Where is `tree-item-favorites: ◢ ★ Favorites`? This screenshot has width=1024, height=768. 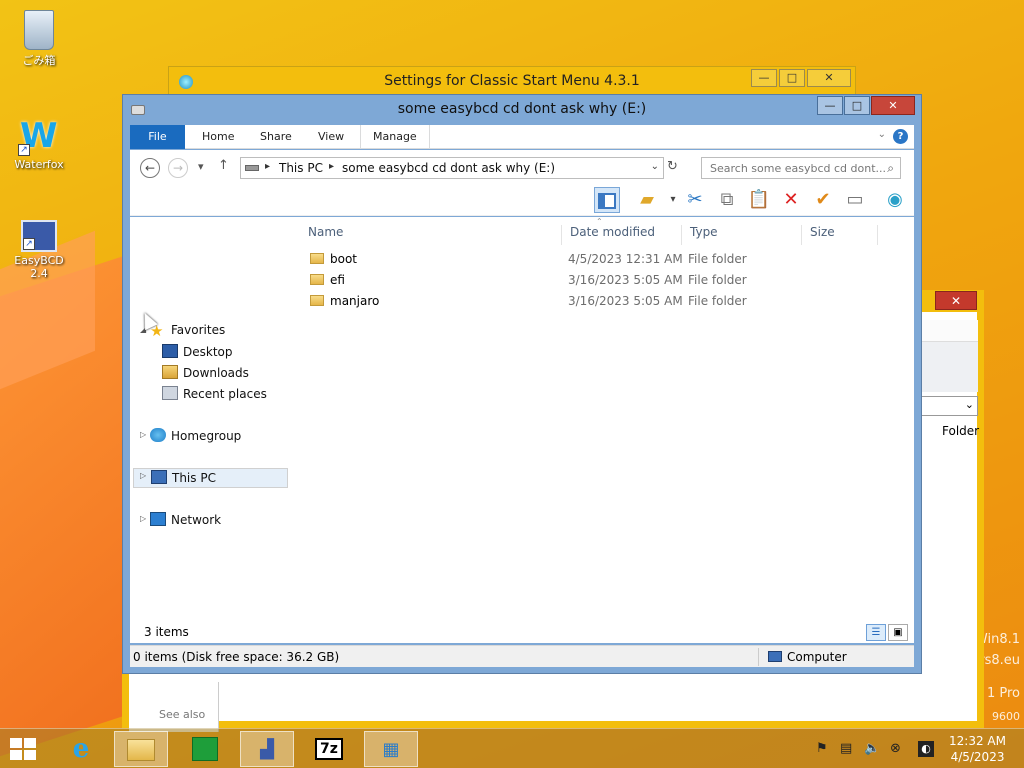
tree-item-favorites: ◢ ★ Favorites is located at coordinates (215, 331).